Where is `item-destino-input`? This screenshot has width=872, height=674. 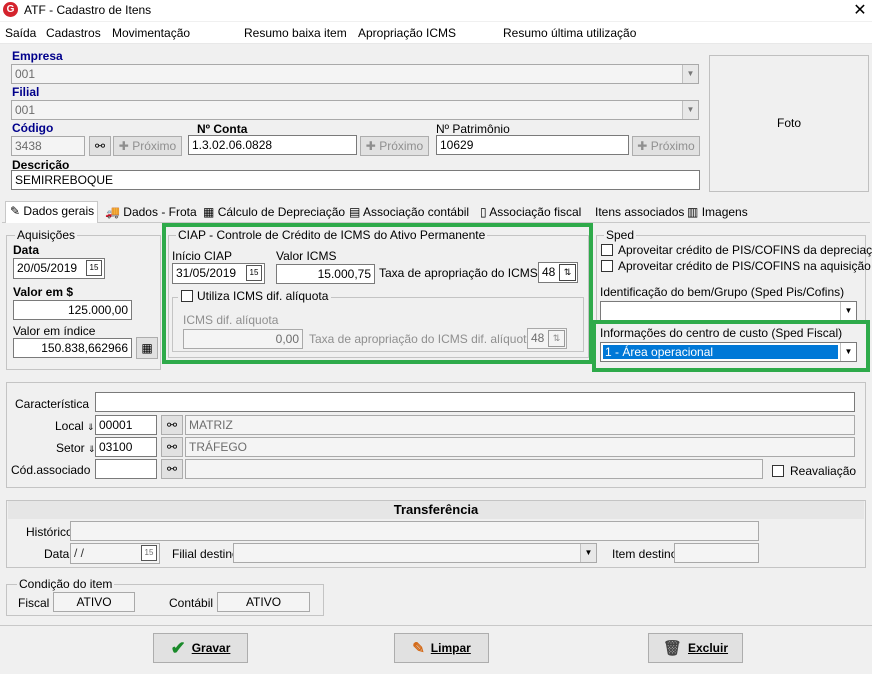
item-destino-input is located at coordinates (716, 553).